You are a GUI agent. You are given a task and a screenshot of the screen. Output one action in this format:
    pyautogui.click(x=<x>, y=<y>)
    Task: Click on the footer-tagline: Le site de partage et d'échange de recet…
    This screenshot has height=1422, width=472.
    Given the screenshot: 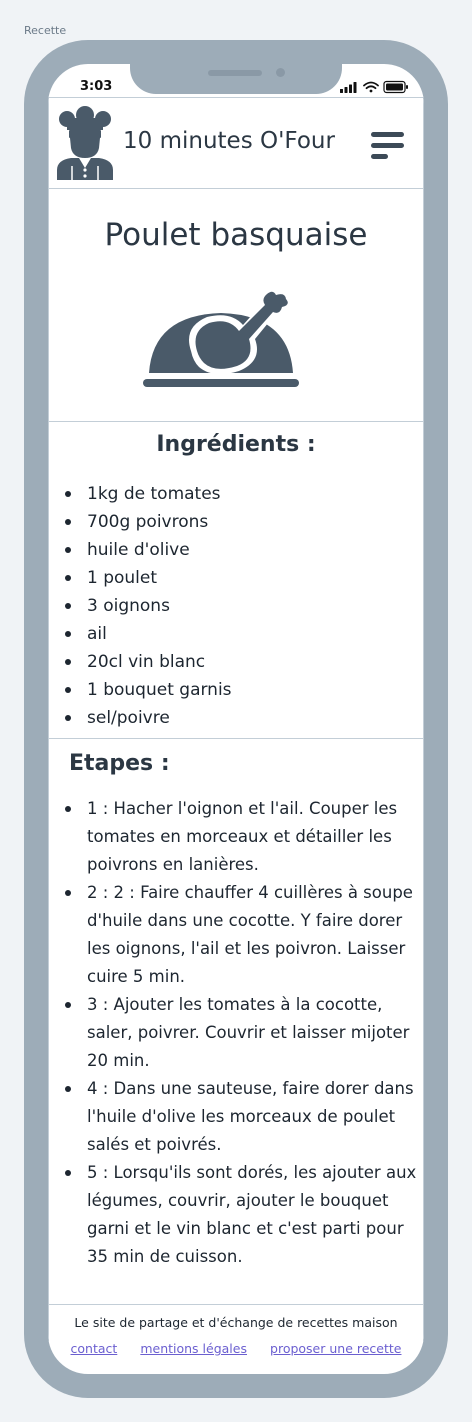 What is the action you would take?
    pyautogui.click(x=236, y=1322)
    